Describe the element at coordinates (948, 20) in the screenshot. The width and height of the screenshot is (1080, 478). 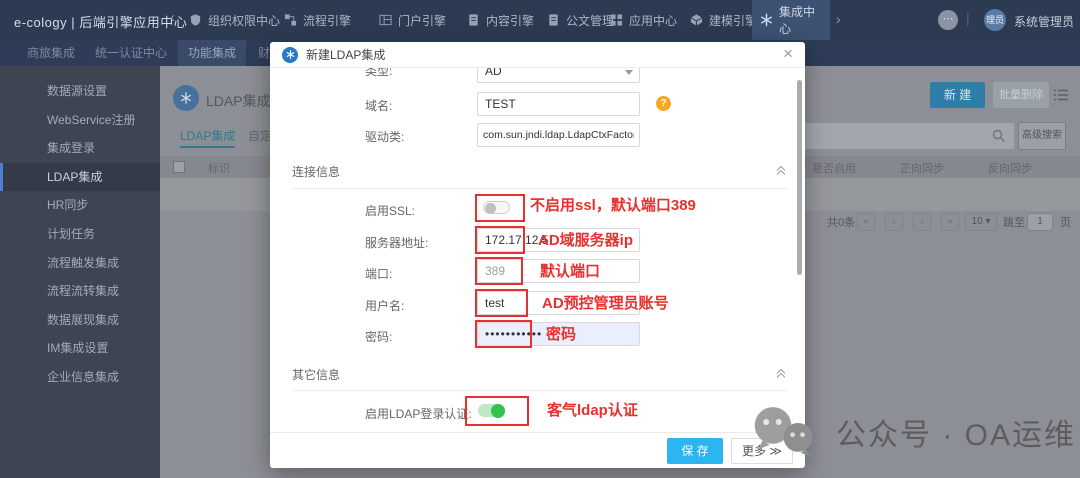
I see `more-options-icon: ⋯` at that location.